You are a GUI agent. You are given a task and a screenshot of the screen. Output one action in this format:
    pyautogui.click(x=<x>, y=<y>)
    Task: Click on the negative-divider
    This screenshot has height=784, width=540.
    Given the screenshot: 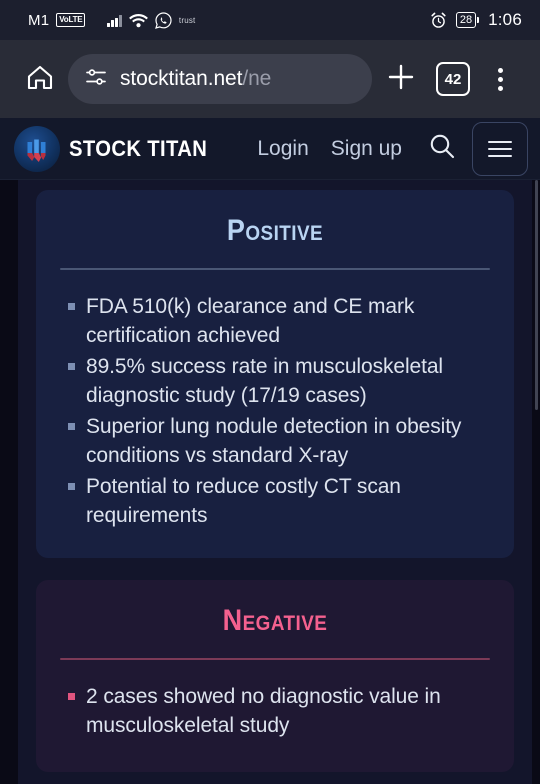 What is the action you would take?
    pyautogui.click(x=275, y=659)
    